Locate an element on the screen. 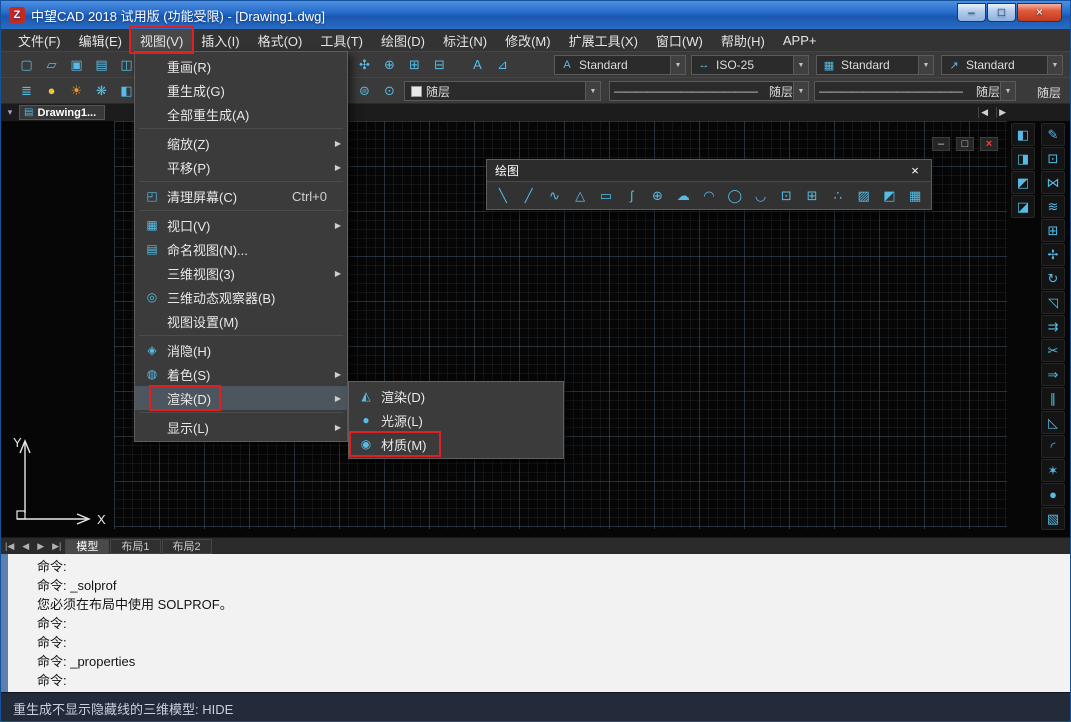 This screenshot has width=1071, height=722. erase-icon: ✎ is located at coordinates (1053, 134).